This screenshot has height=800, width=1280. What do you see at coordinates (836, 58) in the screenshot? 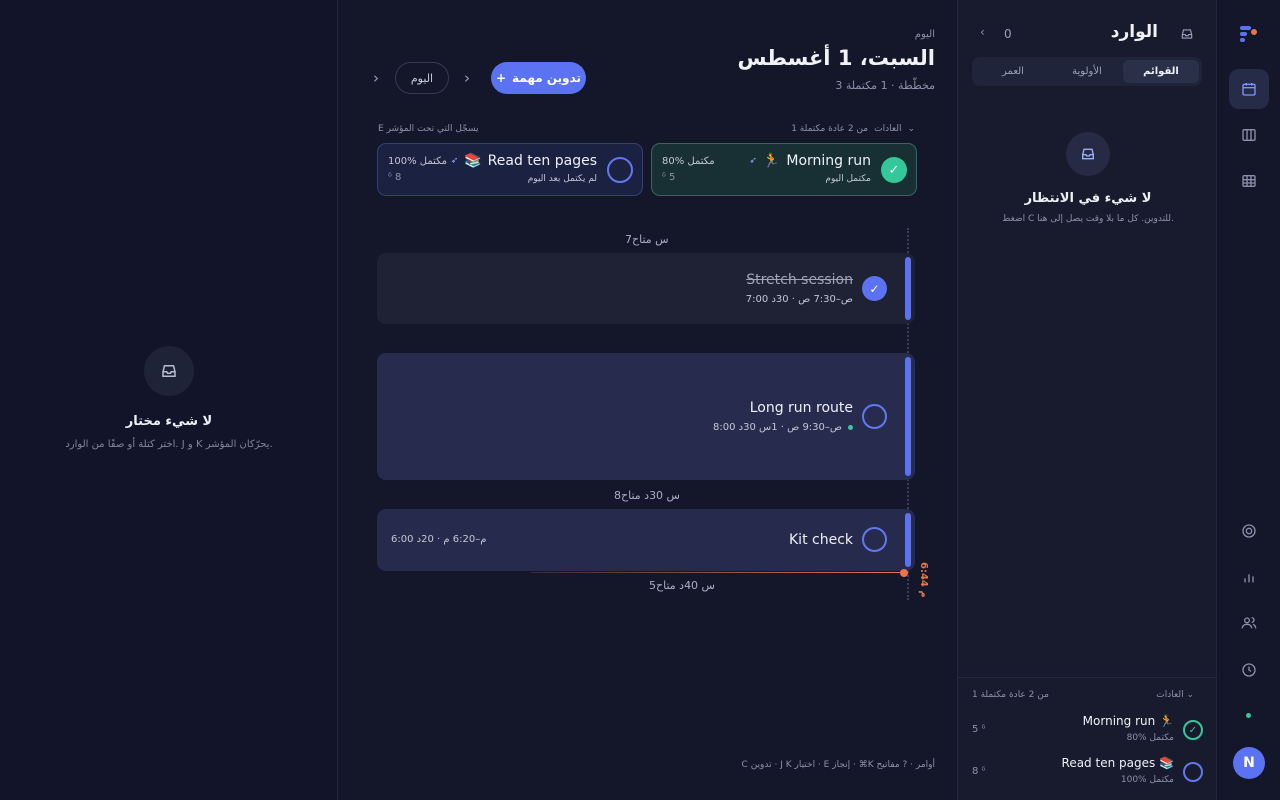
I see `page-title: السبت، 1 أغسطس` at bounding box center [836, 58].